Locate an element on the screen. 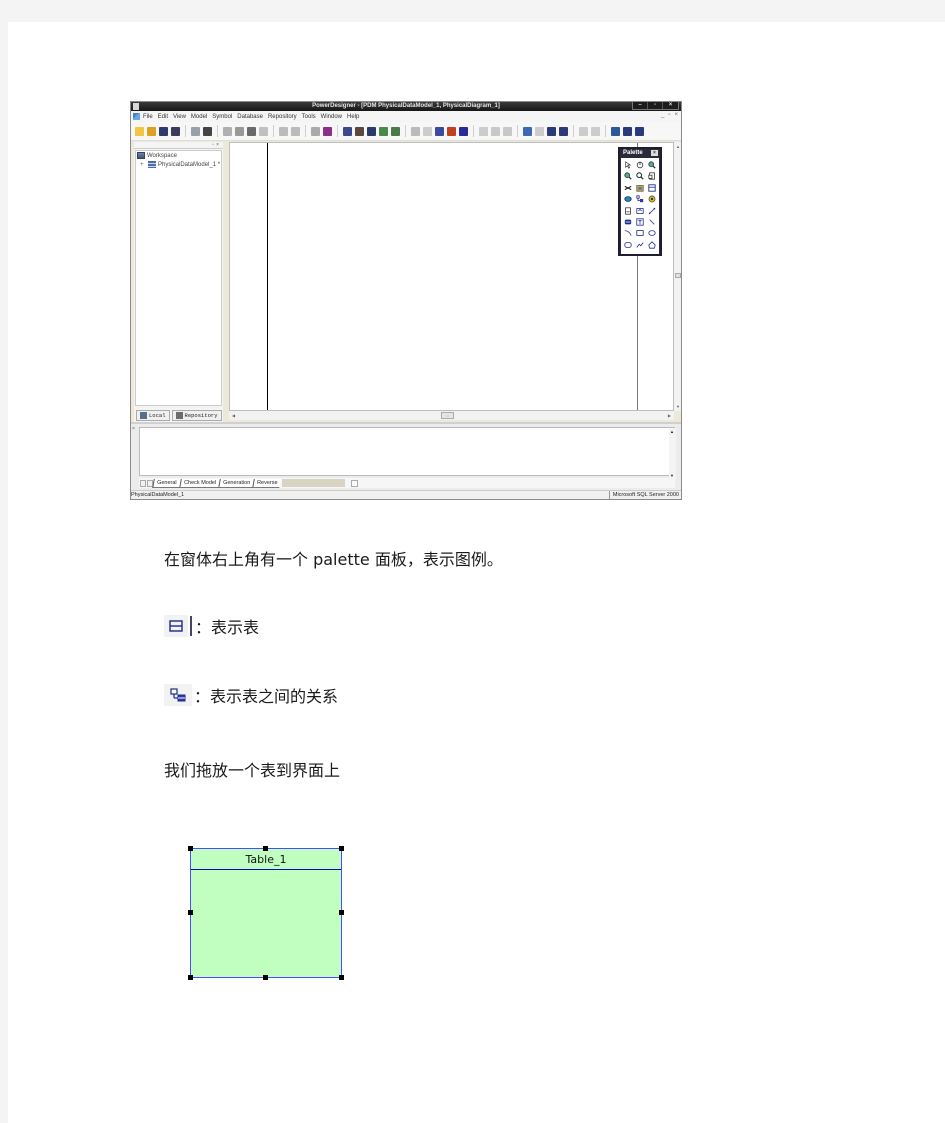  diagram-canvas is located at coordinates (451, 276).